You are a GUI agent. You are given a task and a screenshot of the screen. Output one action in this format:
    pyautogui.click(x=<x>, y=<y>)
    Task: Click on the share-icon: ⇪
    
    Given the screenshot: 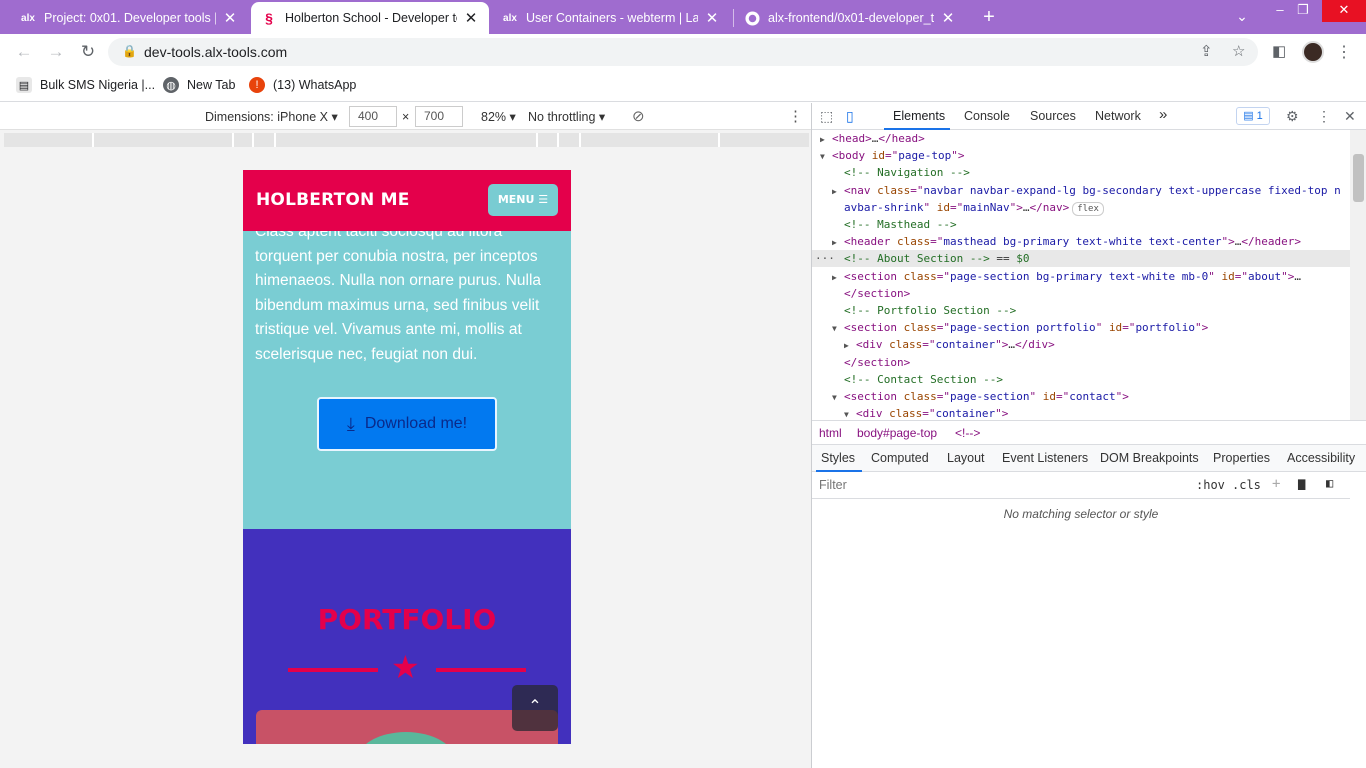 What is the action you would take?
    pyautogui.click(x=1206, y=51)
    